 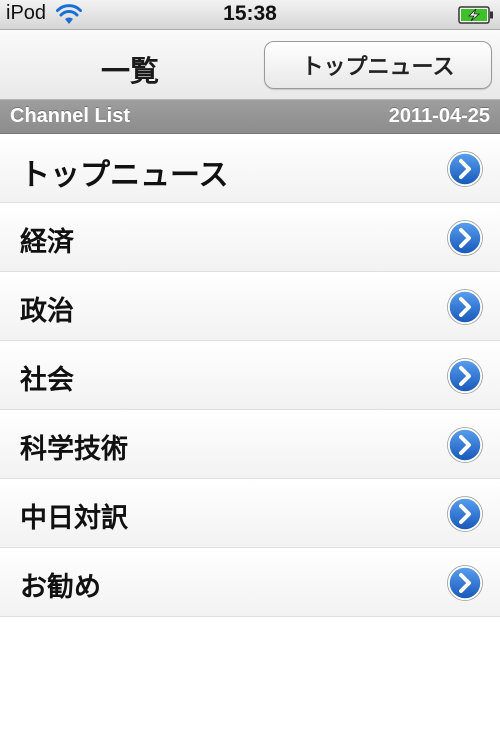 I want to click on top-news-button: トップニュース, so click(x=378, y=65).